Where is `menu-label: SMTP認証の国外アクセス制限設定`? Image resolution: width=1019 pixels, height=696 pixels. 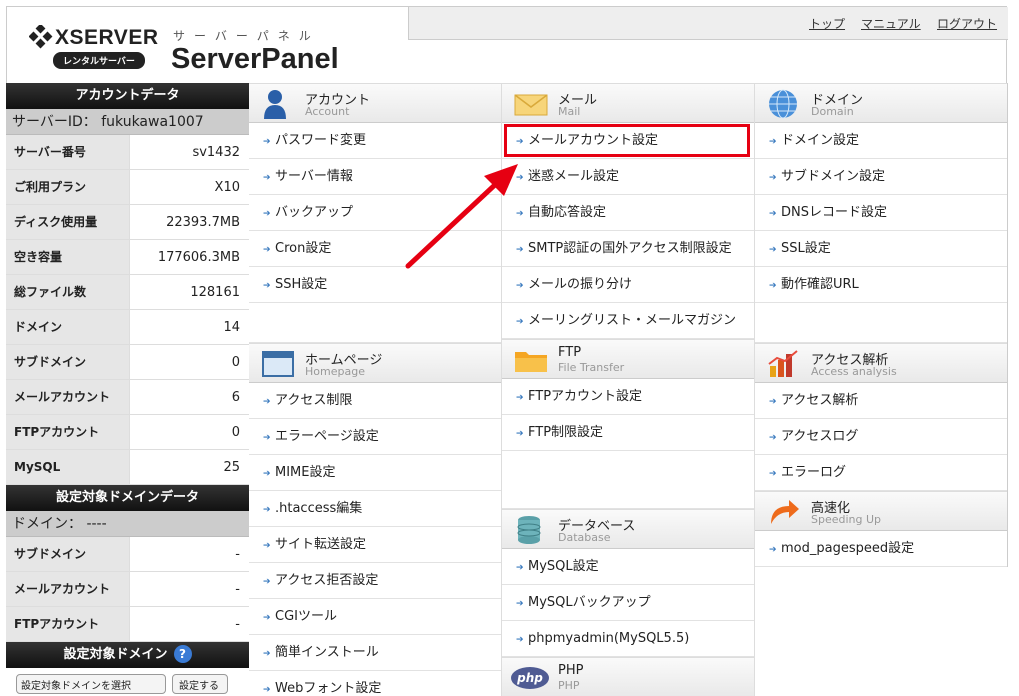 menu-label: SMTP認証の国外アクセス制限設定 is located at coordinates (630, 248).